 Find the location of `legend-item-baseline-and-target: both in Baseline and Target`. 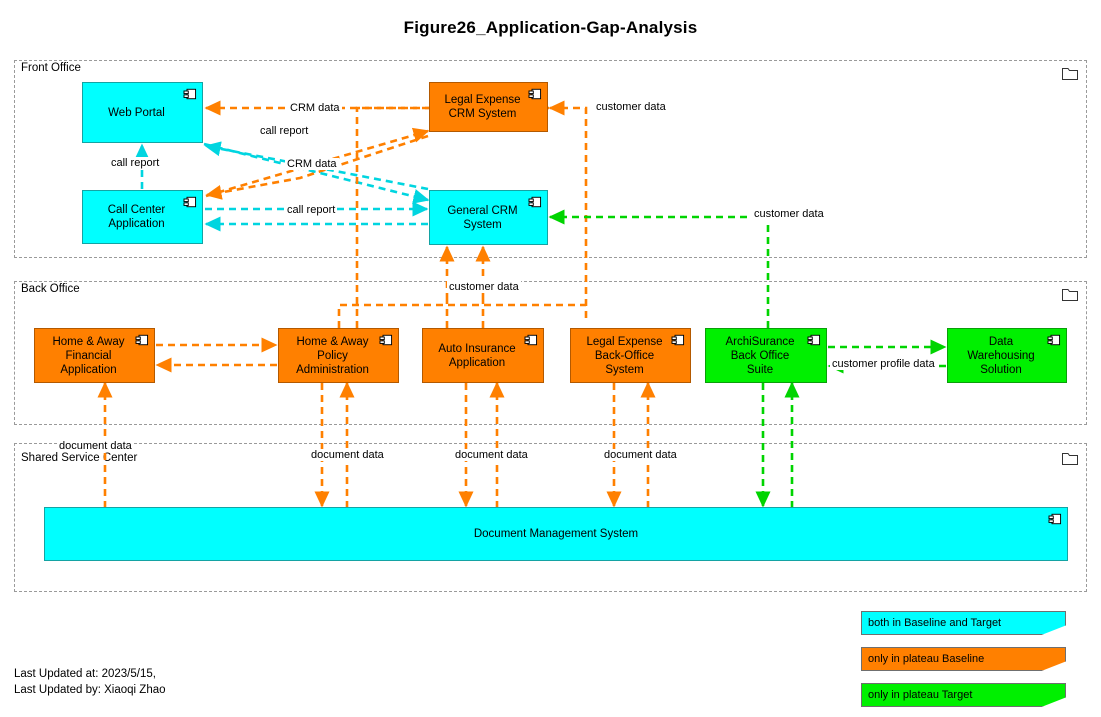

legend-item-baseline-and-target: both in Baseline and Target is located at coordinates (963, 623).